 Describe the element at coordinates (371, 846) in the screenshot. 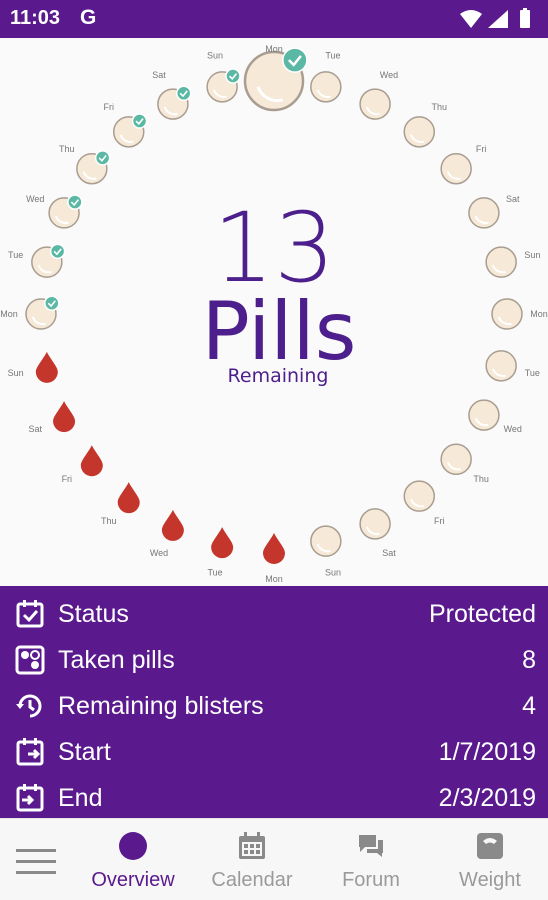

I see `chat-icon` at that location.